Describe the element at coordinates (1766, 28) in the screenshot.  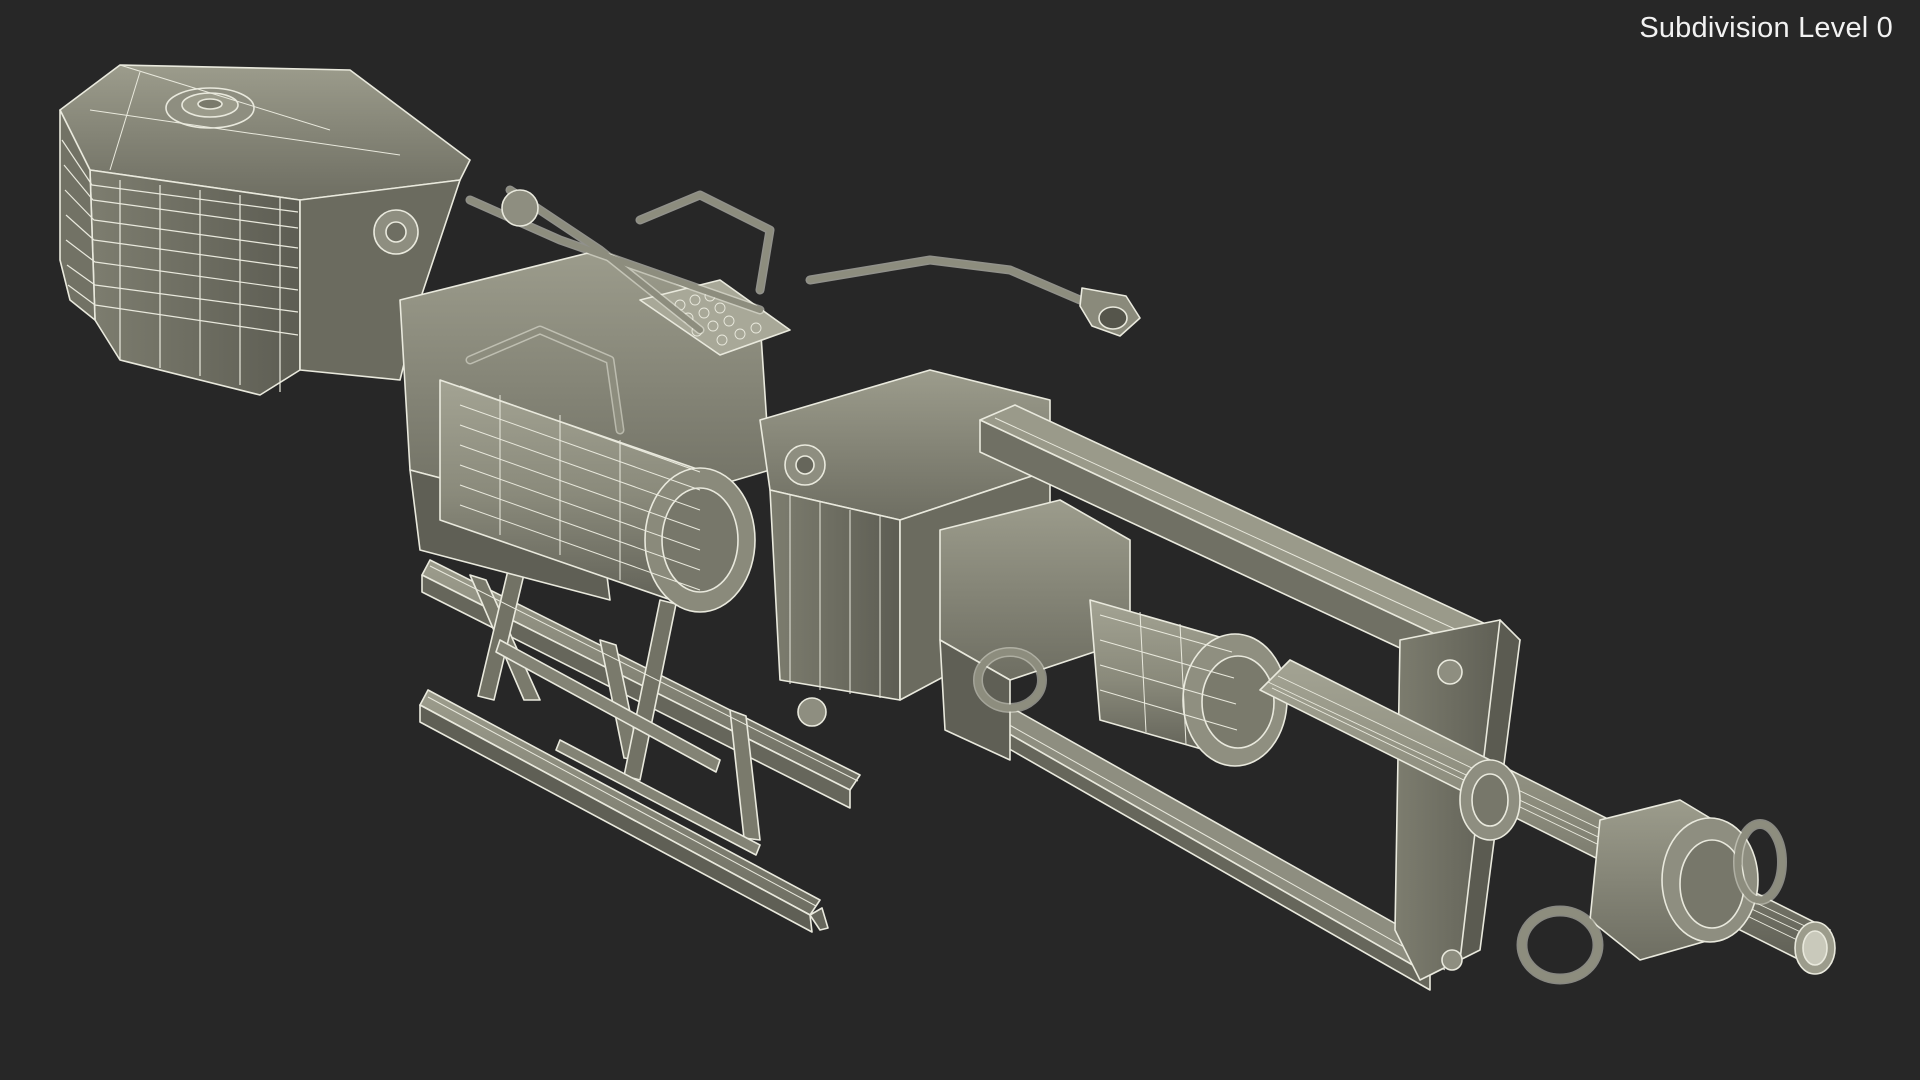
I see `subdivision-level-label: Subdivision Level 0` at that location.